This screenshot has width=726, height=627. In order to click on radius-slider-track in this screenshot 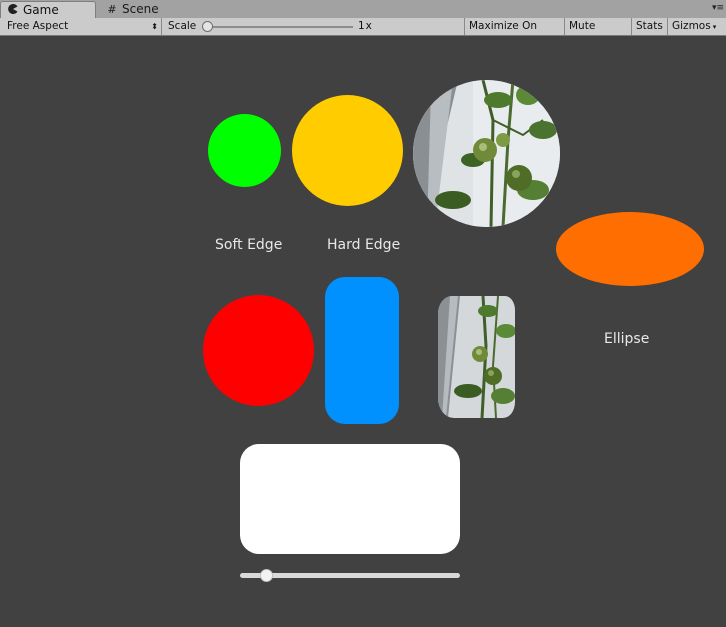, I will do `click(350, 575)`.